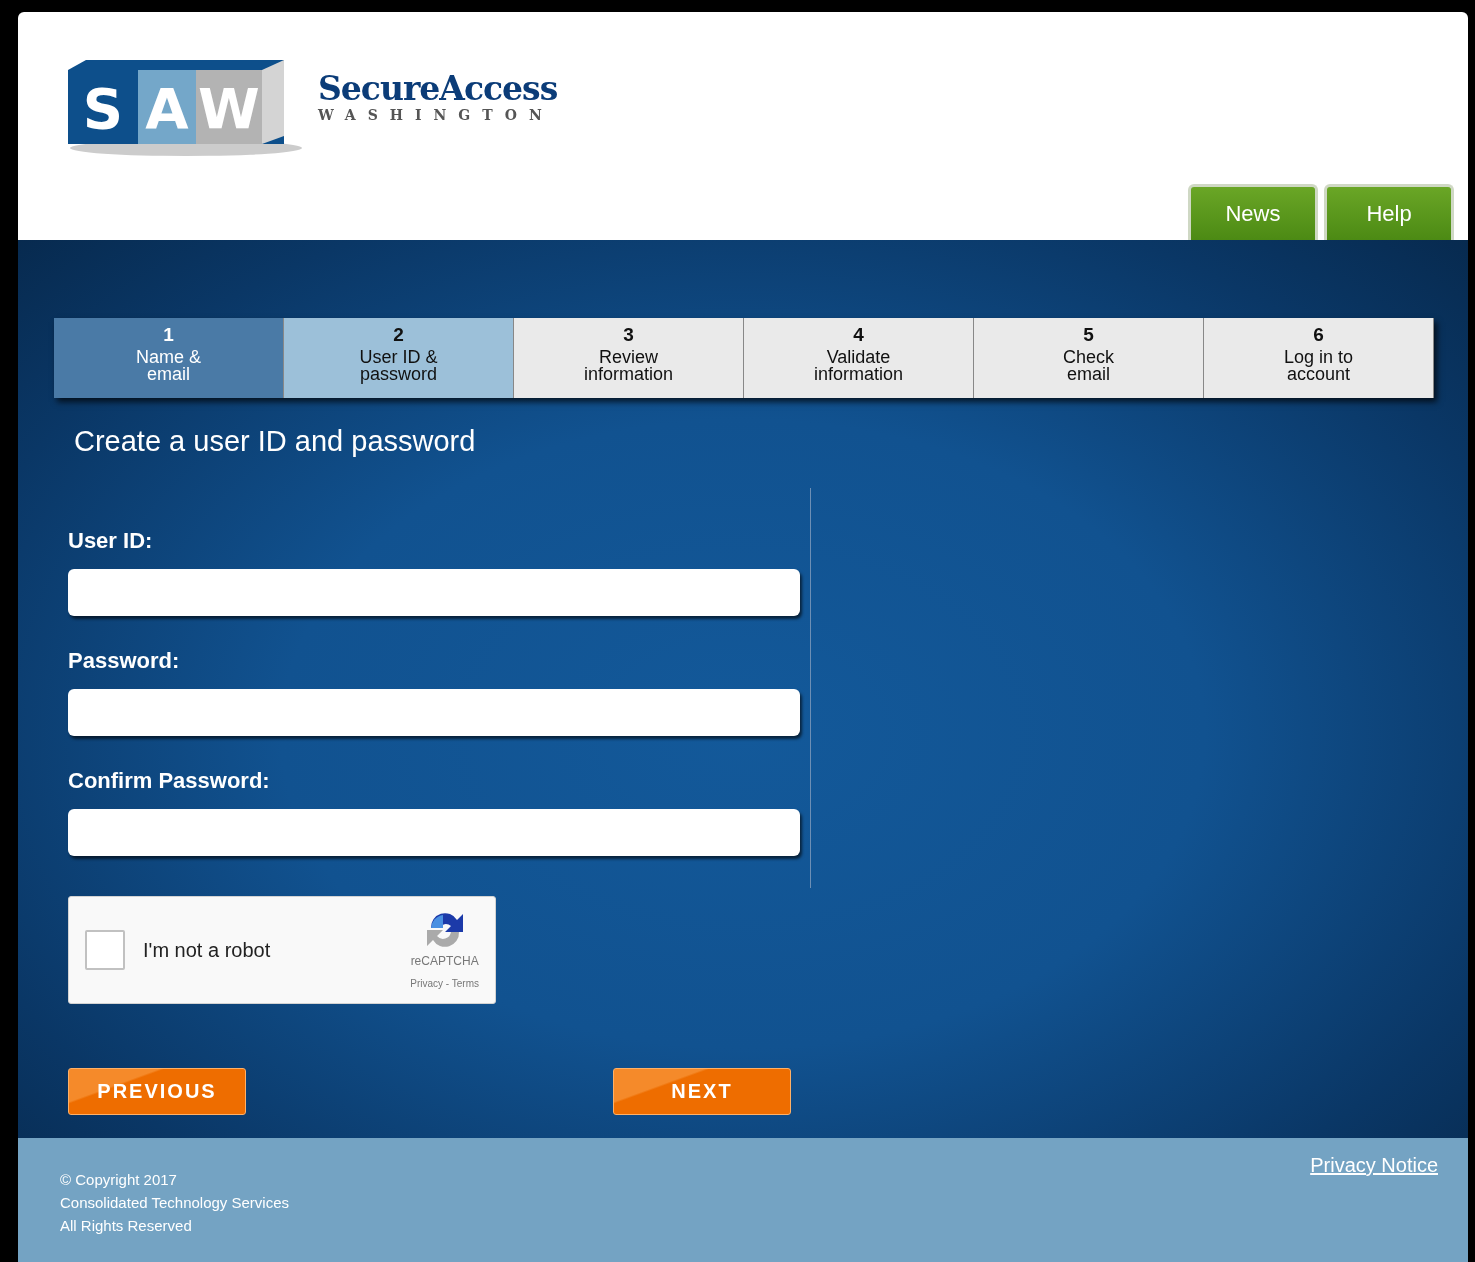 The width and height of the screenshot is (1475, 1262). What do you see at coordinates (229, 108) in the screenshot?
I see `logo-letter: W` at bounding box center [229, 108].